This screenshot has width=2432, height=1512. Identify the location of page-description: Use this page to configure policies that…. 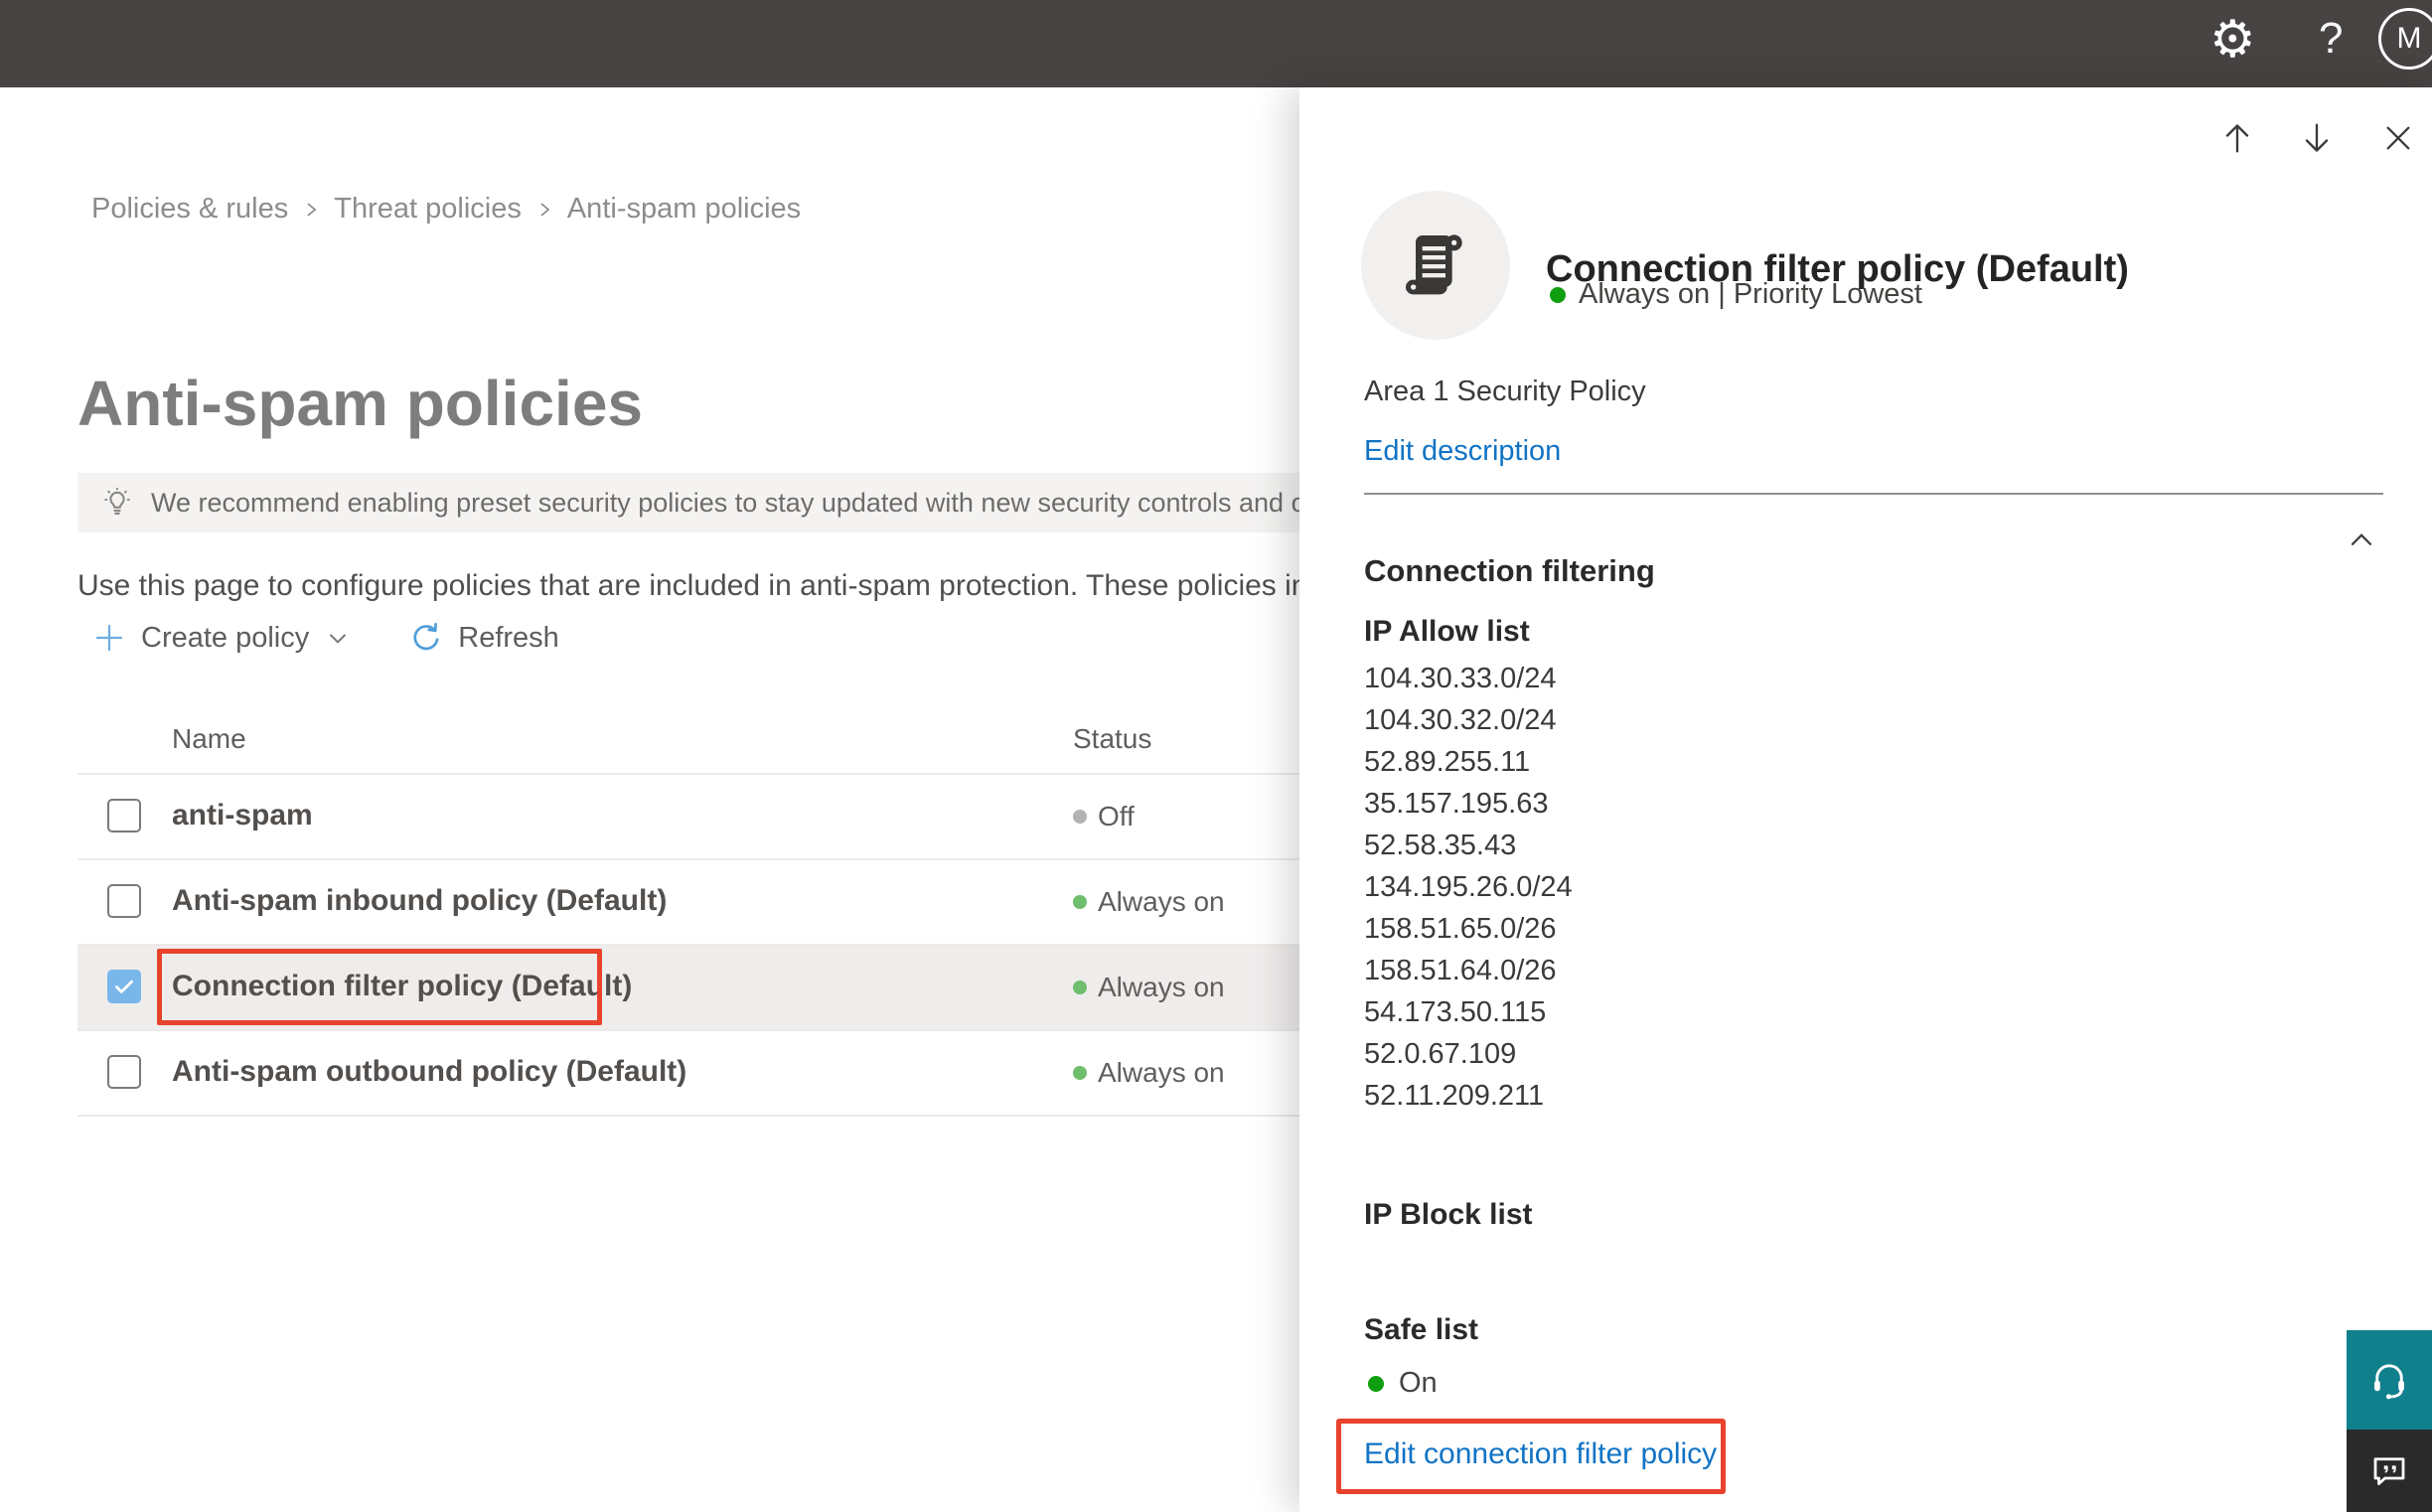
(728, 585).